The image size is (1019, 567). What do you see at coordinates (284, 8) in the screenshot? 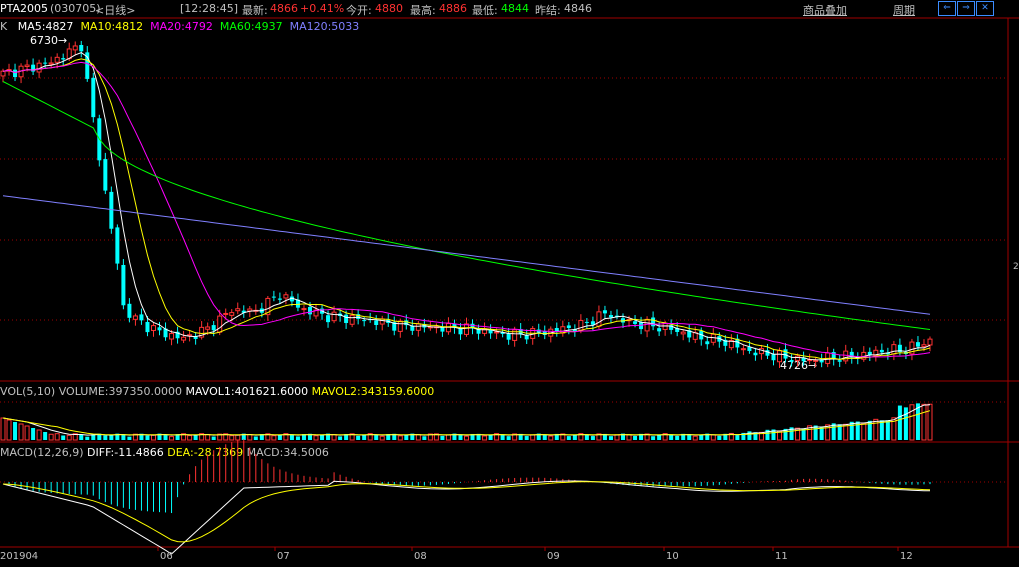
I see `latest-value: 4866` at bounding box center [284, 8].